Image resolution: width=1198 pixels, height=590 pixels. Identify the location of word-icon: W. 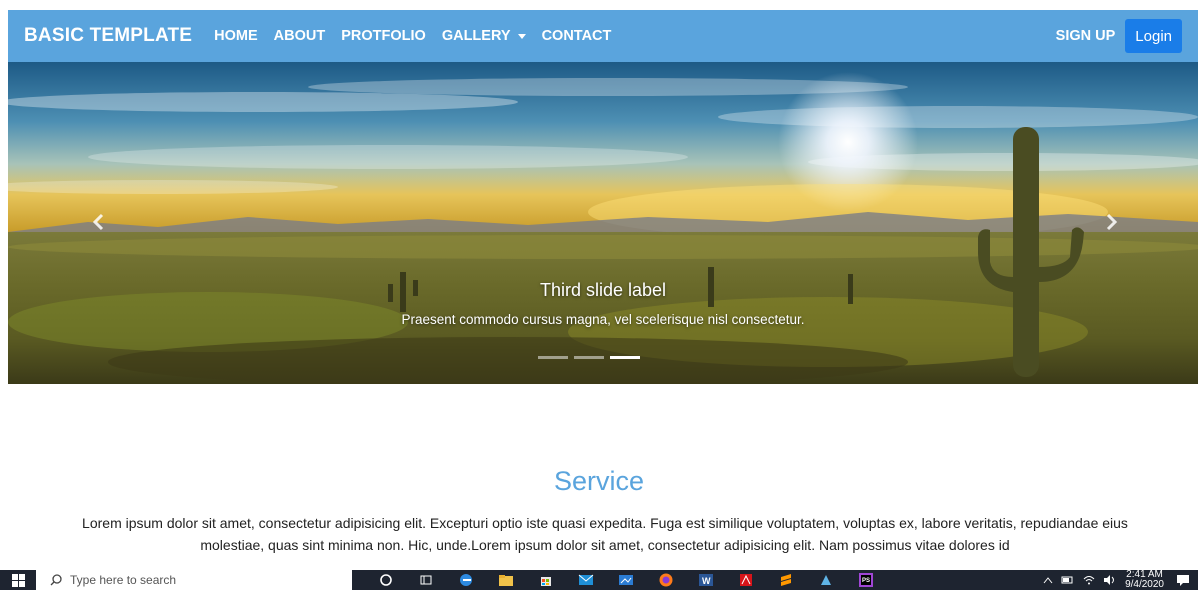
(706, 580).